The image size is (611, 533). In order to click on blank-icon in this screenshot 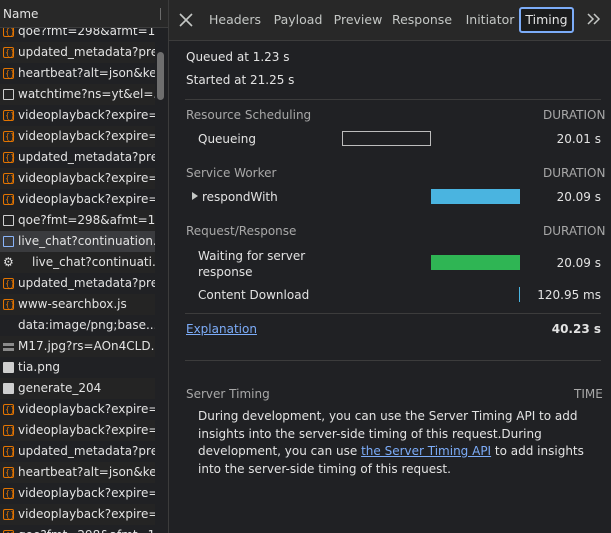, I will do `click(8, 325)`.